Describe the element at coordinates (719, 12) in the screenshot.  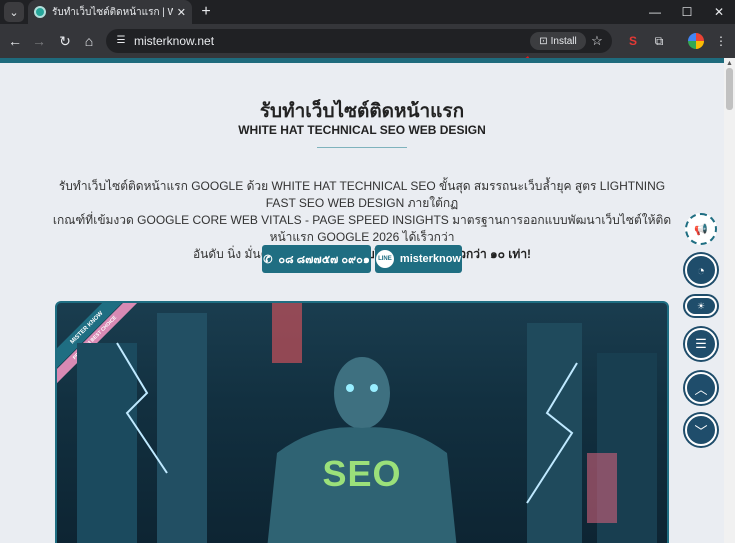
I see `close-window-button: ✕` at that location.